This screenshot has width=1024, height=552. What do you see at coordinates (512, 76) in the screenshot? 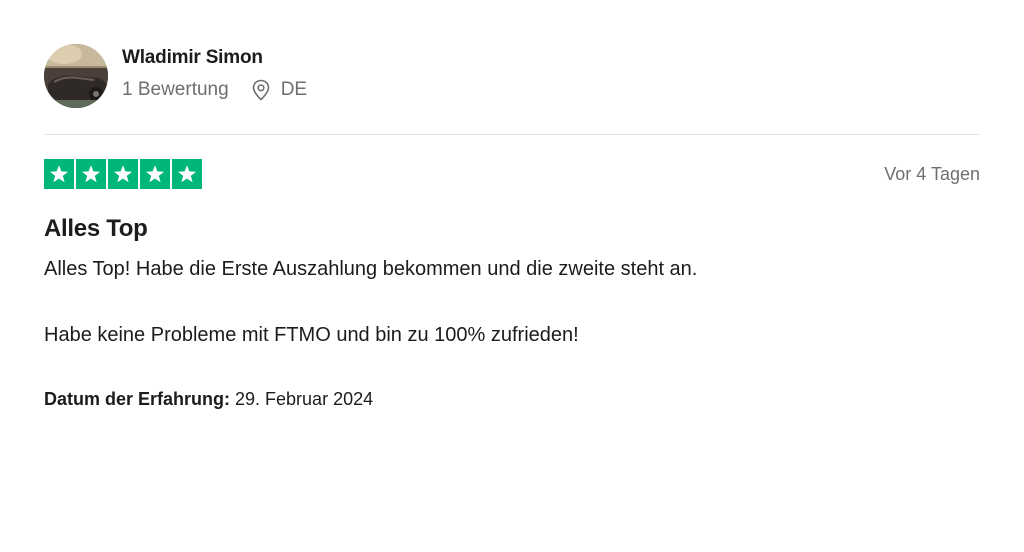
I see `reviewer-header: Wladimir Simon 1 Bewertung DE` at bounding box center [512, 76].